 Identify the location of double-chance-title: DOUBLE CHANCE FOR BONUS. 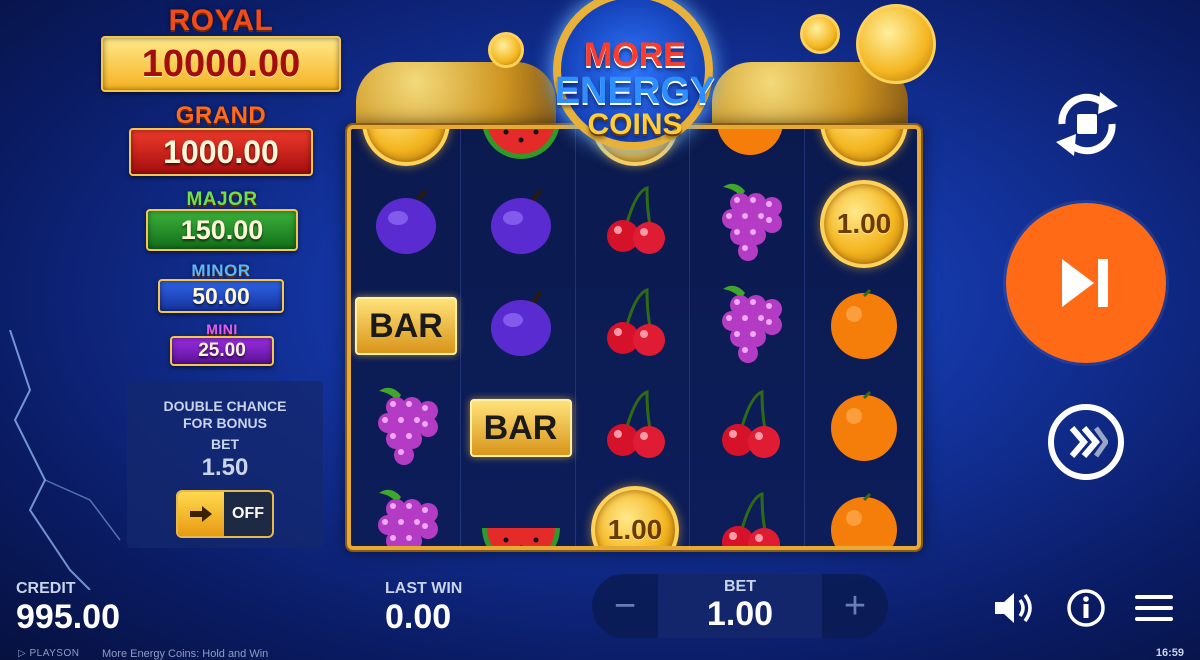
(225, 414).